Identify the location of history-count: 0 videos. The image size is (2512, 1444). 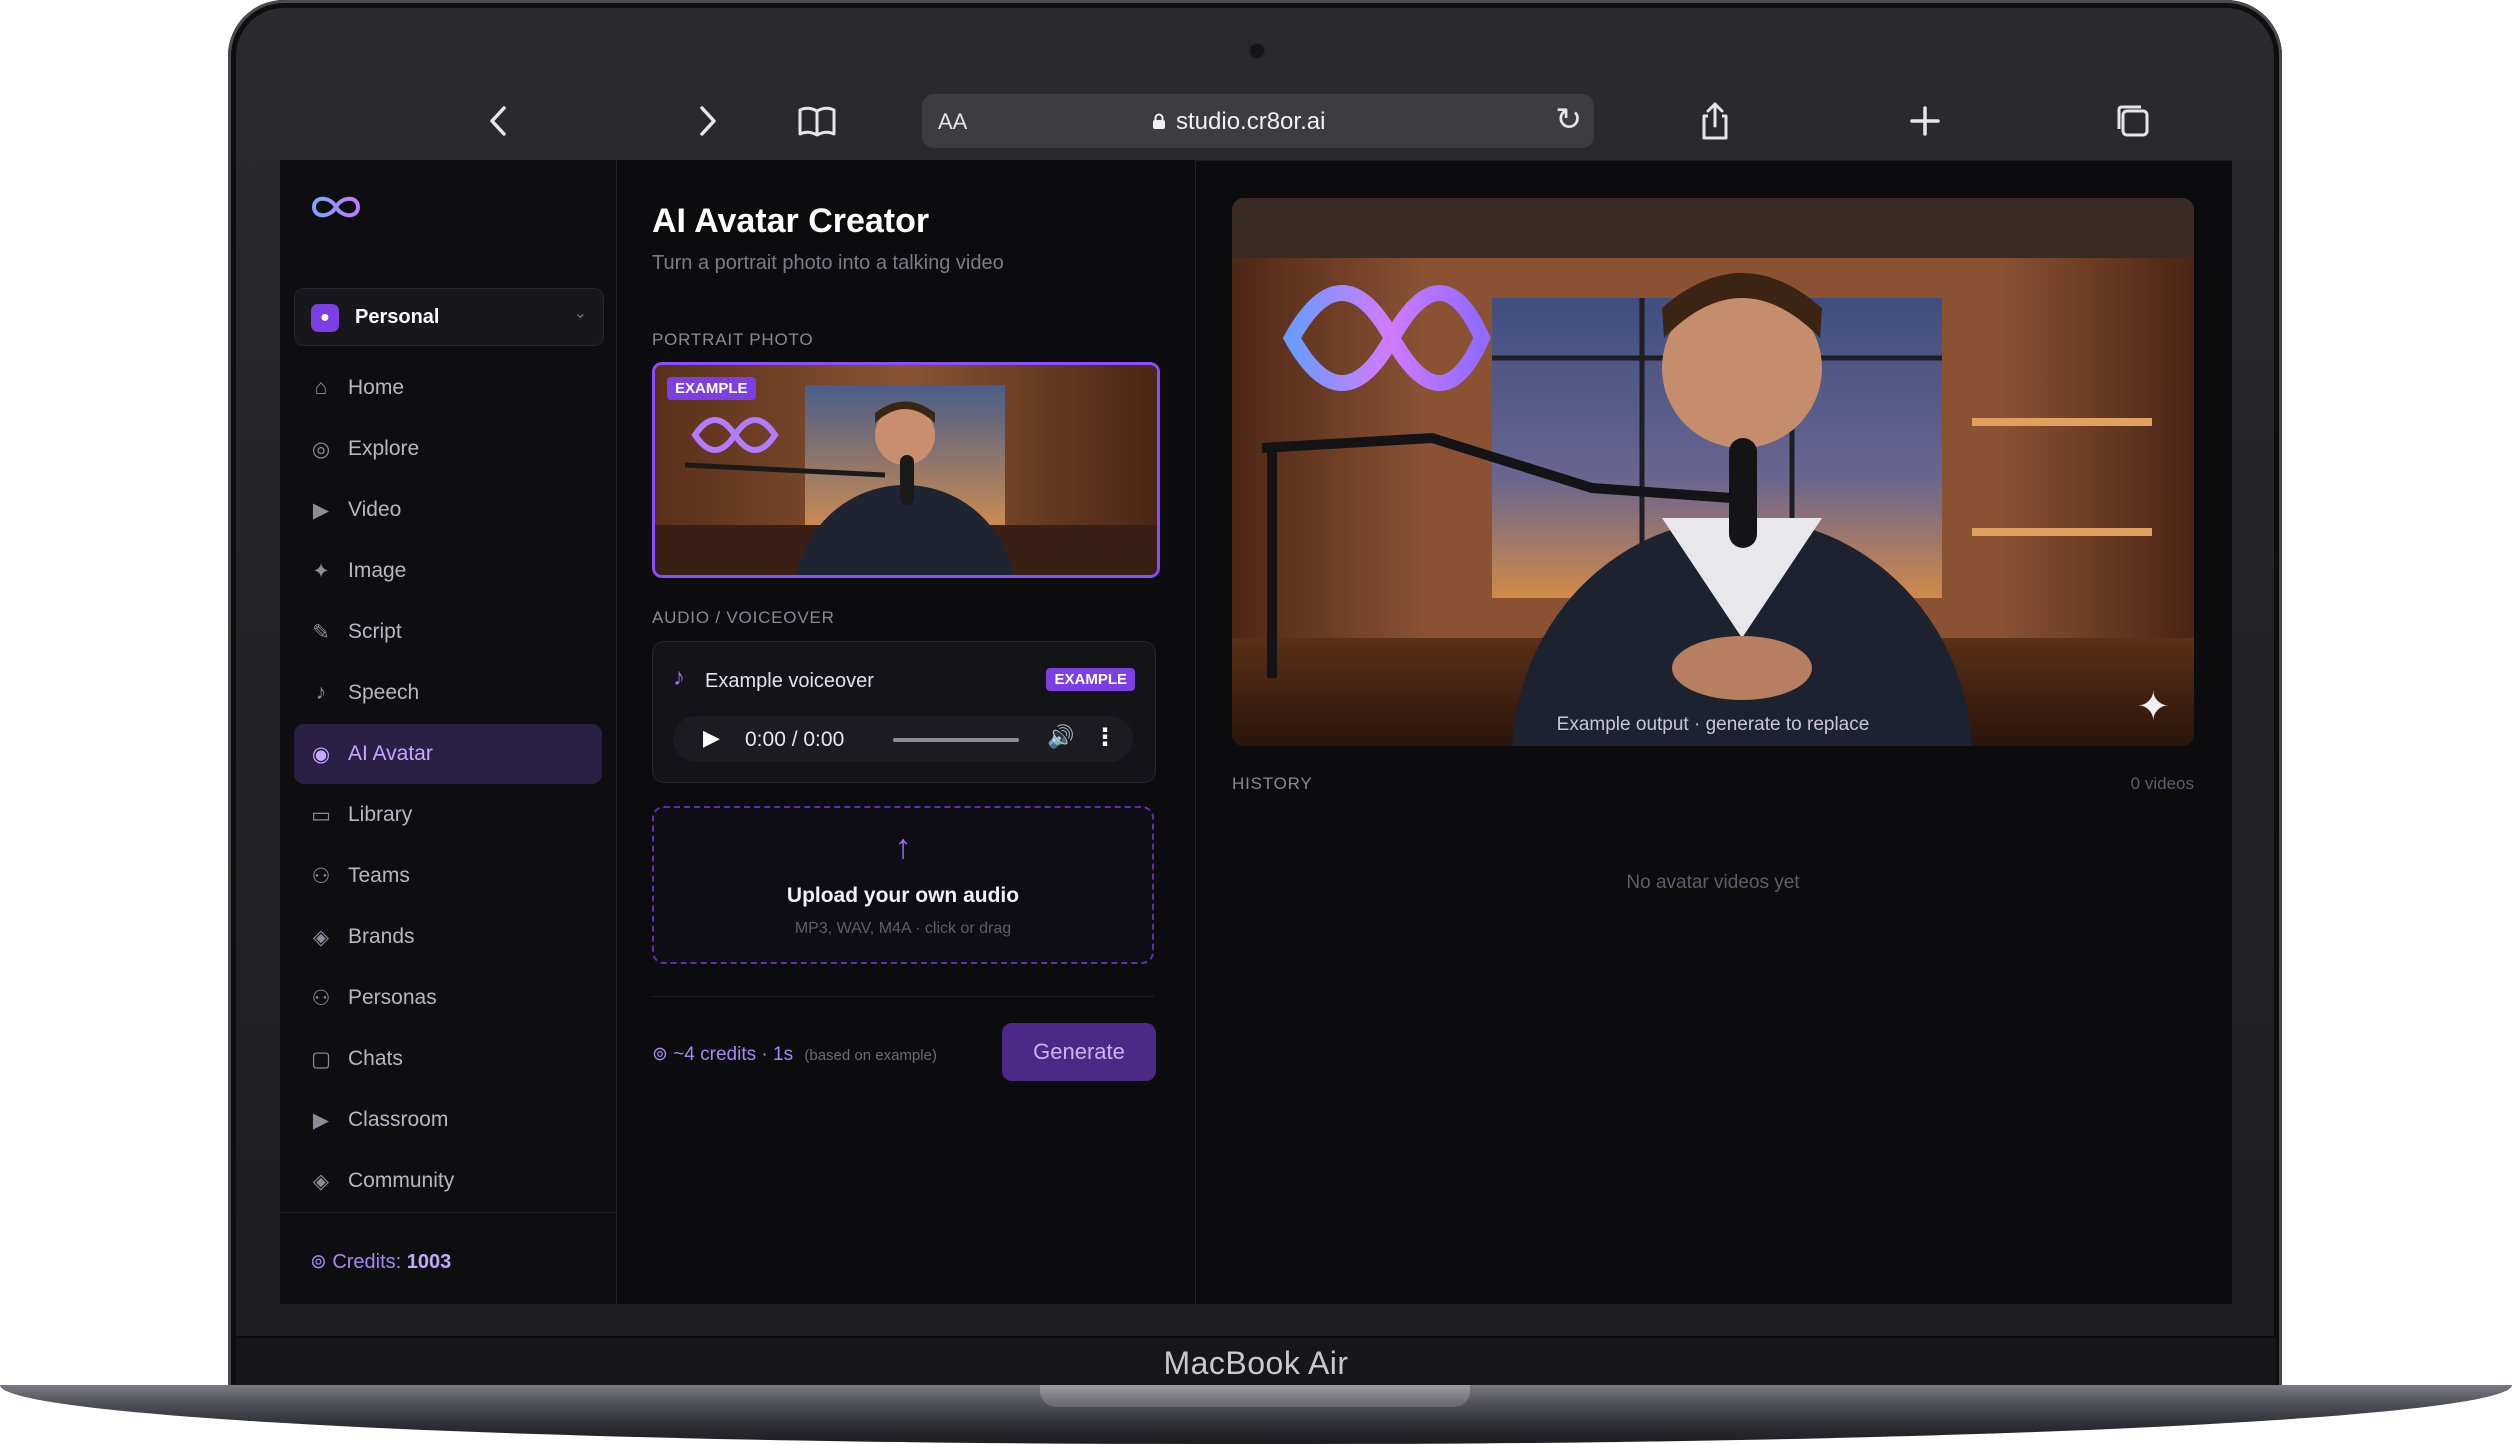
(2162, 783).